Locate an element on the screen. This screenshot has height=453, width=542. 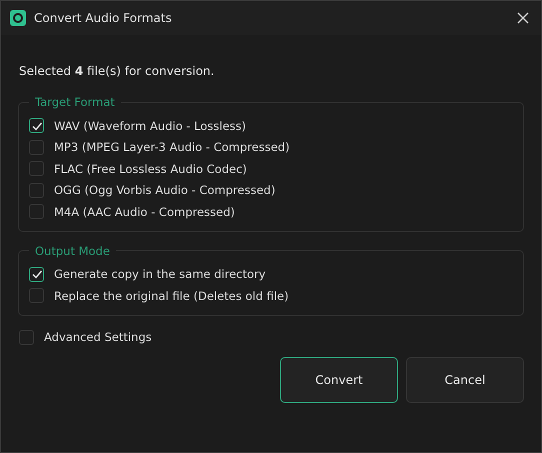
close-icon is located at coordinates (523, 18).